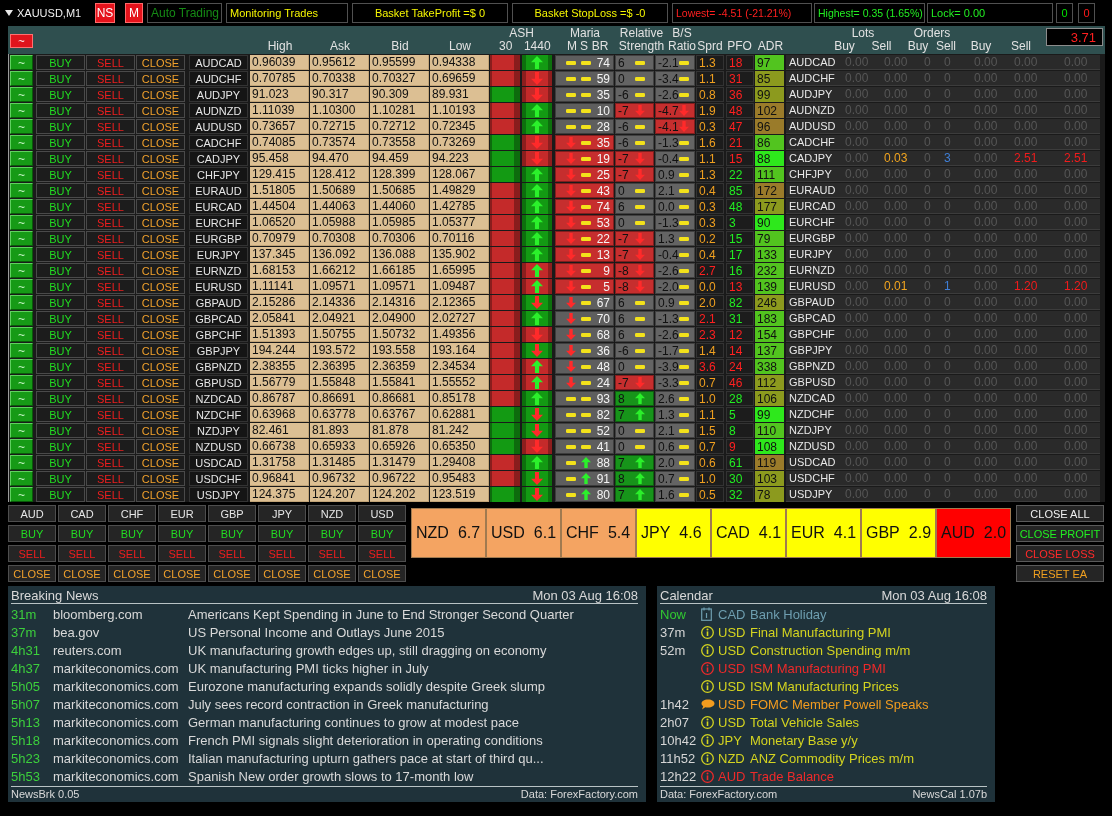 The image size is (1112, 816). Describe the element at coordinates (1060, 533) in the screenshot. I see `account-button: CLOSE PROFIT` at that location.